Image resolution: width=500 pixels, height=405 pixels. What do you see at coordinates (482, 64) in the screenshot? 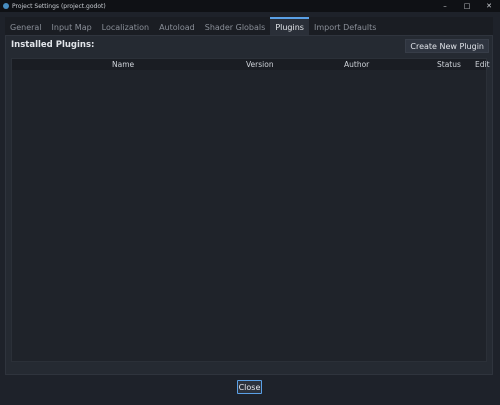
I see `column-header-edit: Edit` at bounding box center [482, 64].